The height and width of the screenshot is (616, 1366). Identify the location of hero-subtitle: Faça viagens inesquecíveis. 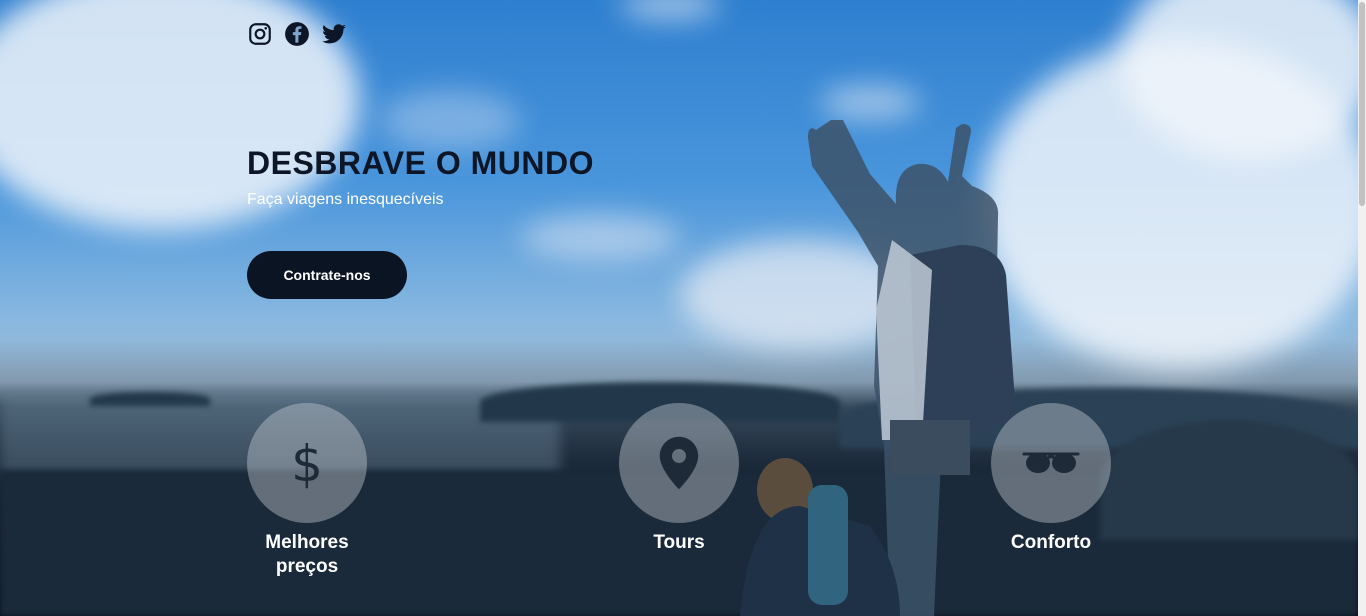
(345, 199).